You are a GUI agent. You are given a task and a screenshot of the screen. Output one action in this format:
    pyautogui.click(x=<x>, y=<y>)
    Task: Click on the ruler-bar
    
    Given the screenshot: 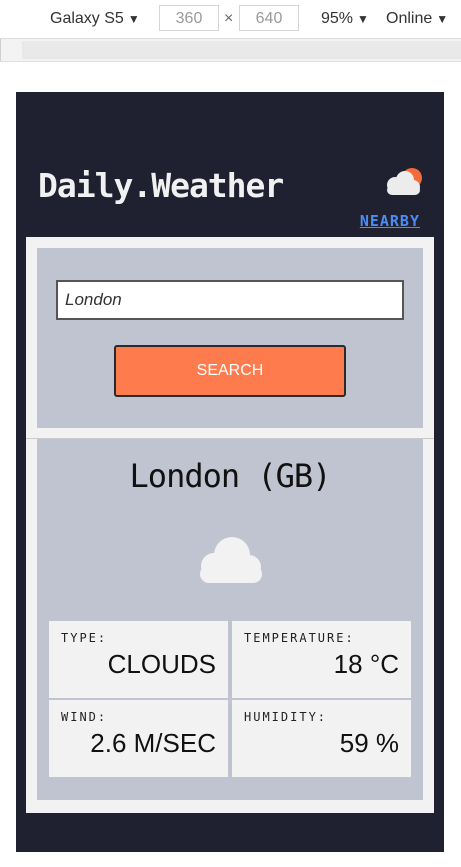 What is the action you would take?
    pyautogui.click(x=241, y=50)
    